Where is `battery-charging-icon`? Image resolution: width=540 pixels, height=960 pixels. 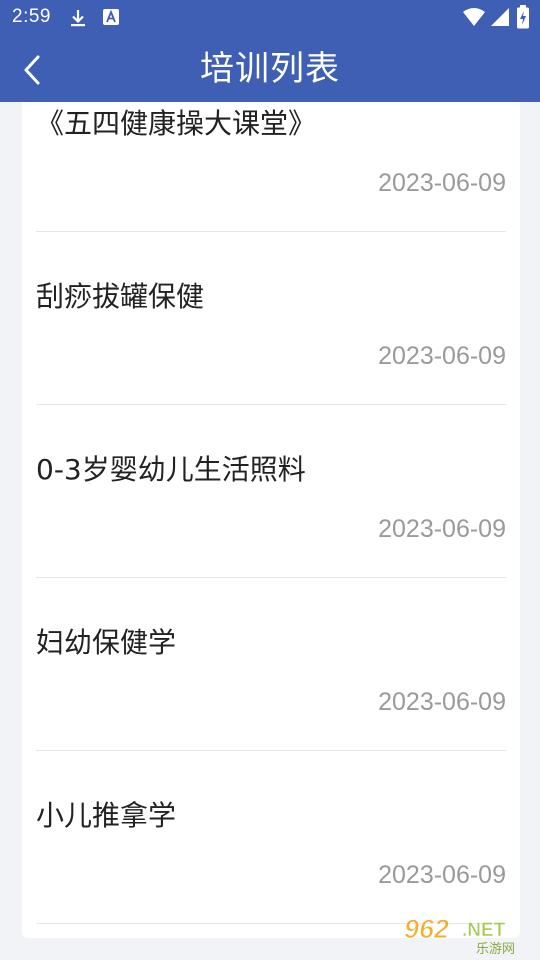 battery-charging-icon is located at coordinates (523, 17).